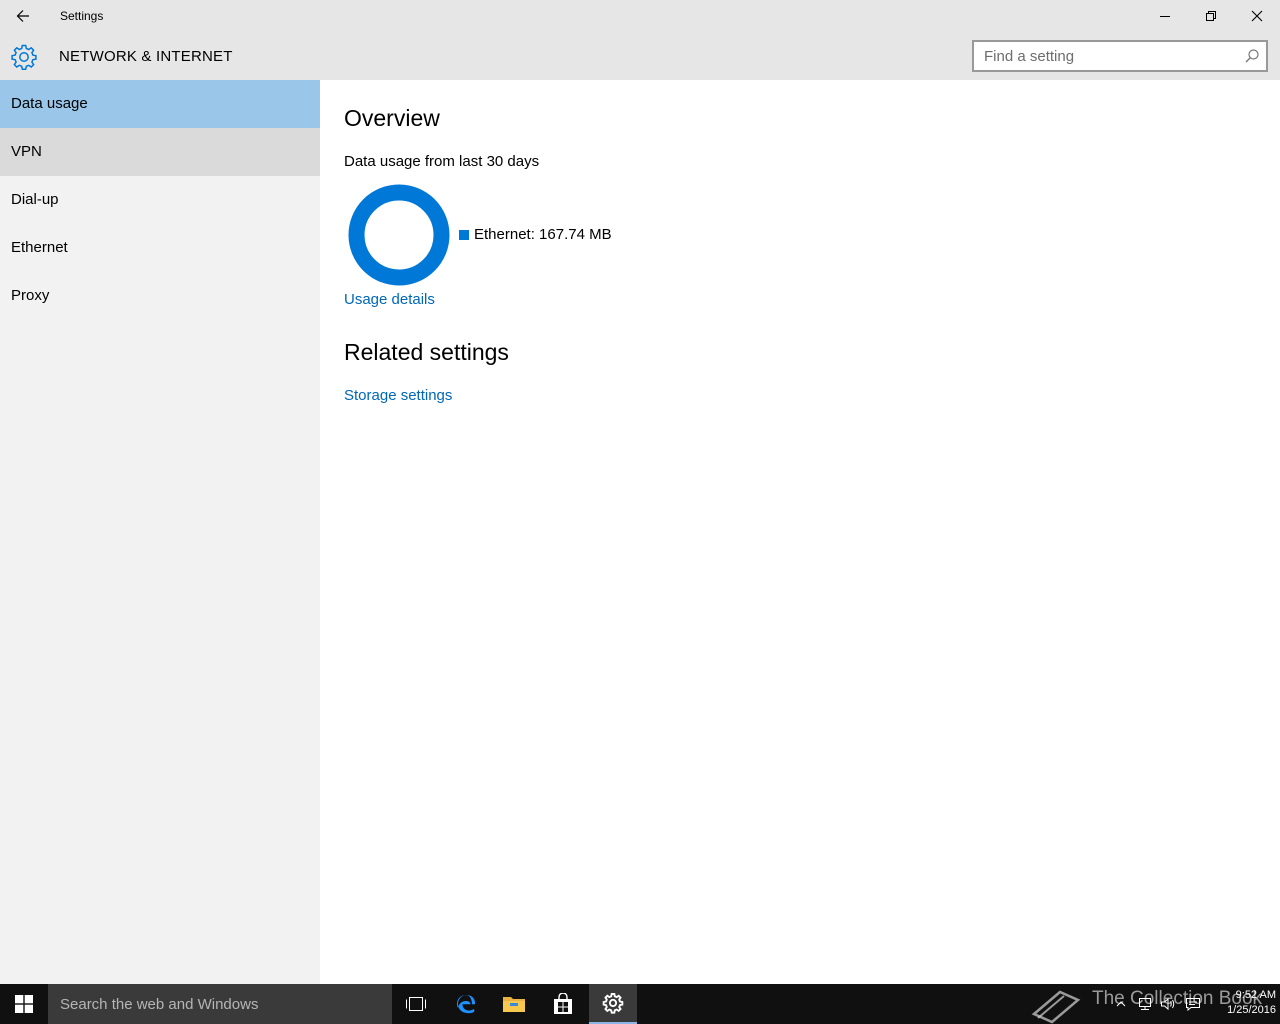 The height and width of the screenshot is (1024, 1280). What do you see at coordinates (24, 1004) in the screenshot?
I see `windows-start-icon` at bounding box center [24, 1004].